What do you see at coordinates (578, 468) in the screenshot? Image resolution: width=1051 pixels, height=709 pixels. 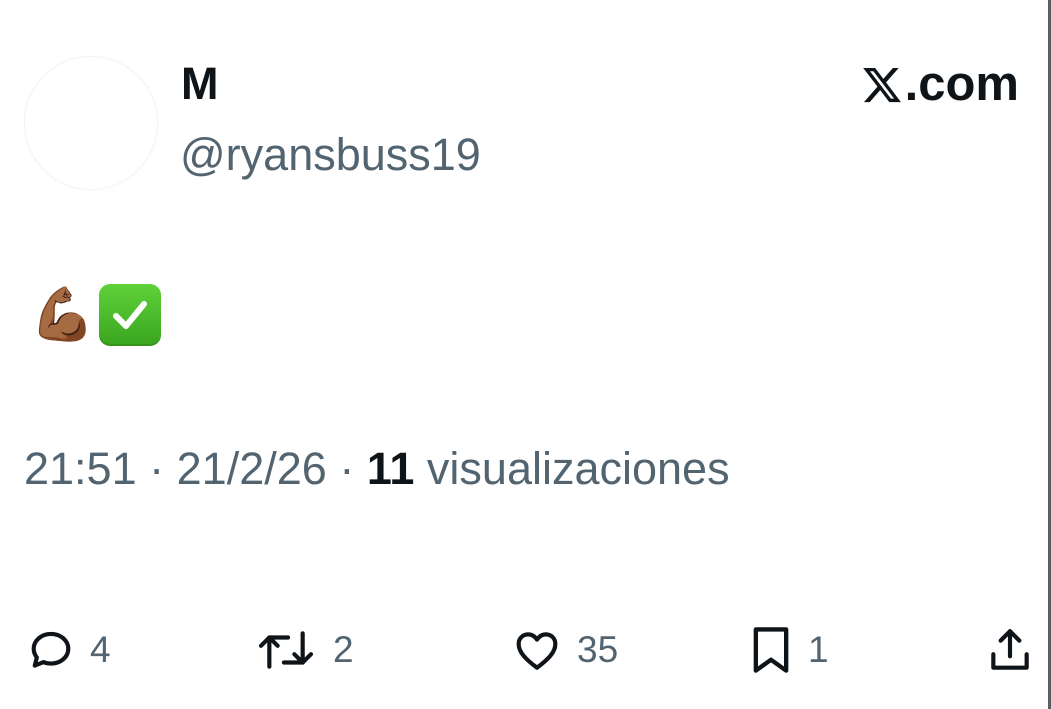 I see `views-label: visualizaciones` at bounding box center [578, 468].